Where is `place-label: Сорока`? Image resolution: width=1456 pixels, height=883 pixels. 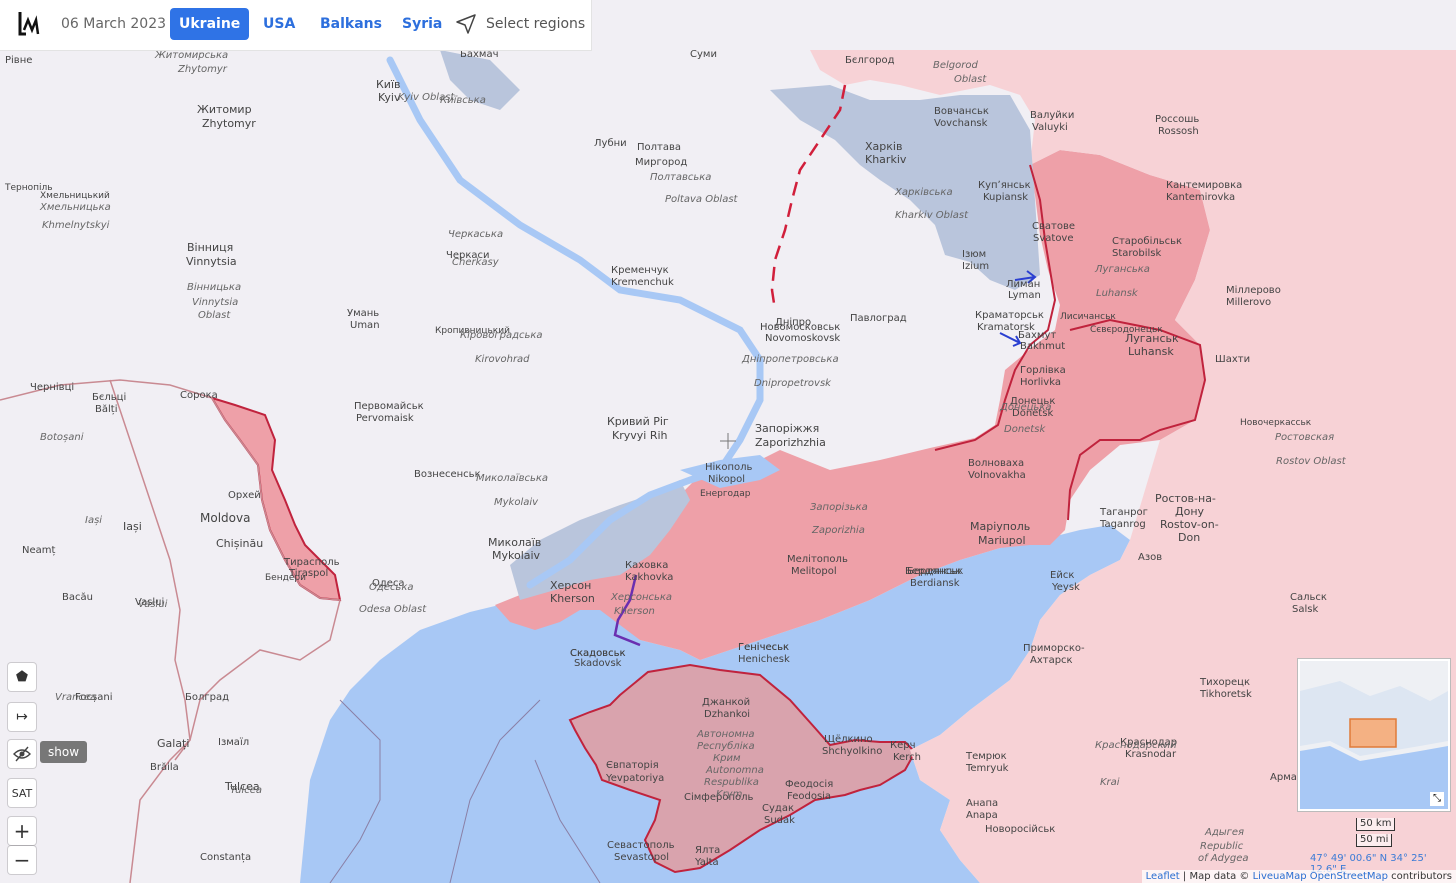 place-label: Сорока is located at coordinates (199, 395).